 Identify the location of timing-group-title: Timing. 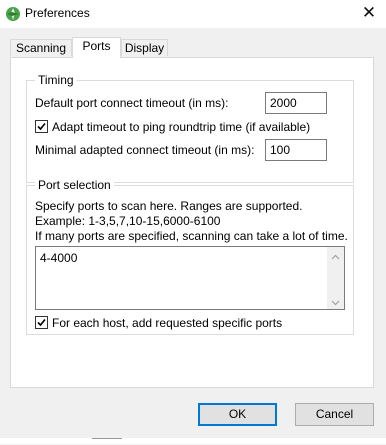
(56, 80).